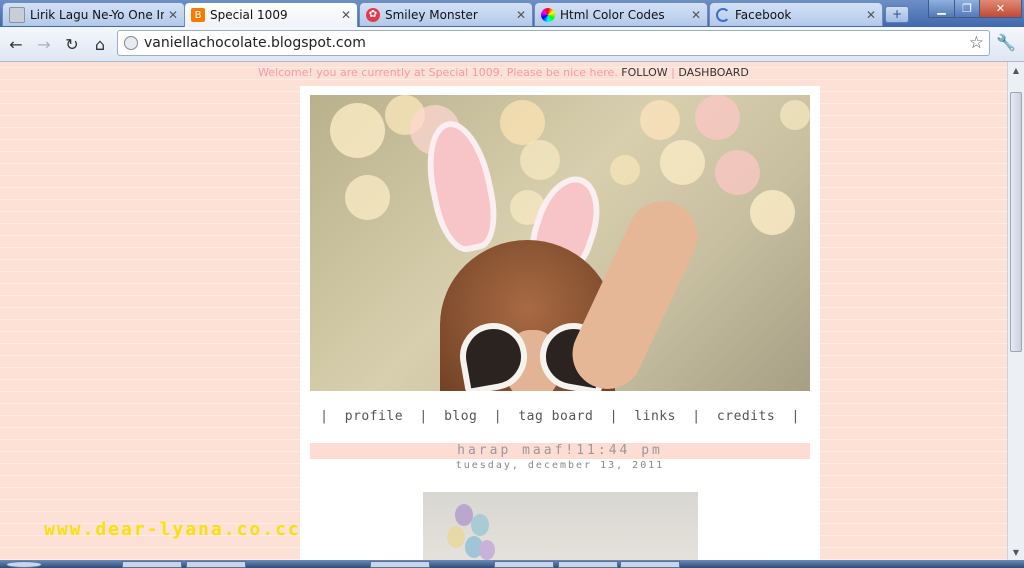  What do you see at coordinates (976, 43) in the screenshot?
I see `bookmark-star-icon: ☆` at bounding box center [976, 43].